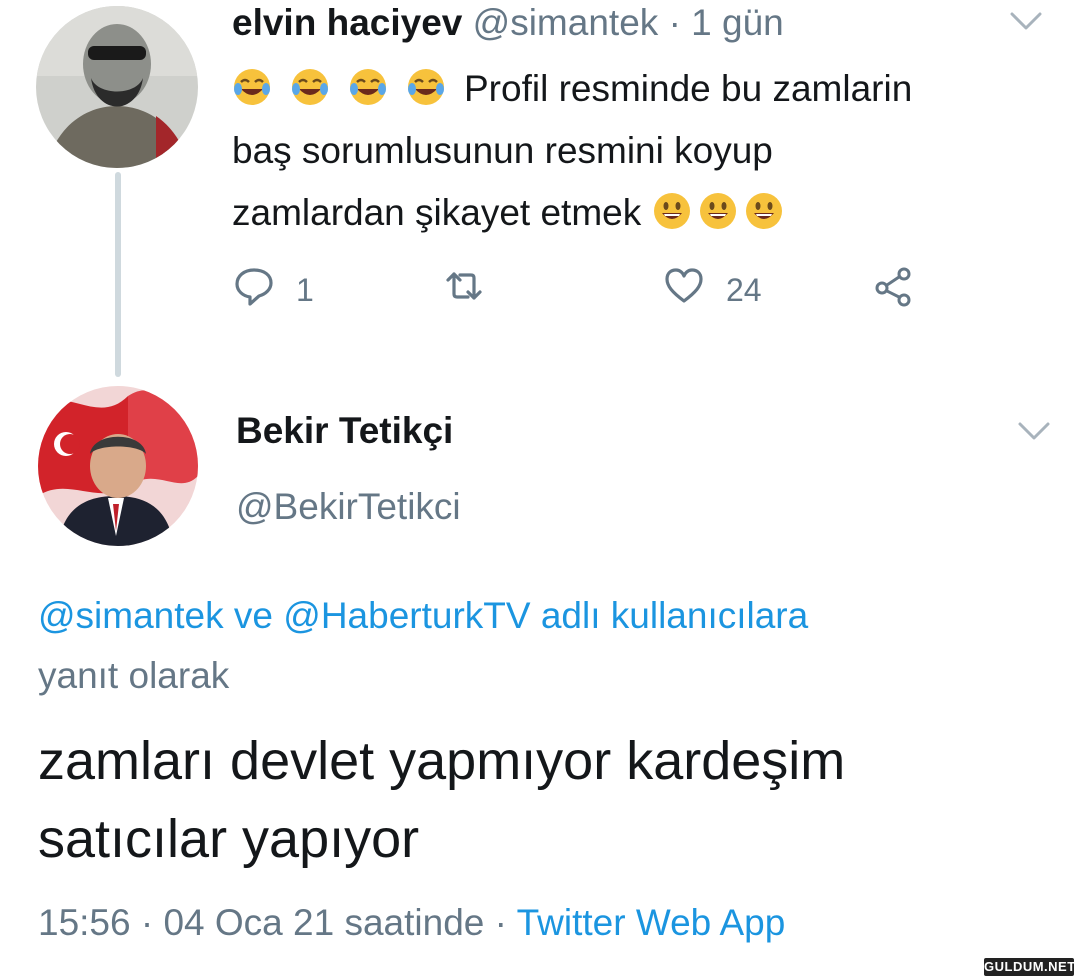  I want to click on tweet-text-line: zamlardan şikayet etmek, so click(647, 213).